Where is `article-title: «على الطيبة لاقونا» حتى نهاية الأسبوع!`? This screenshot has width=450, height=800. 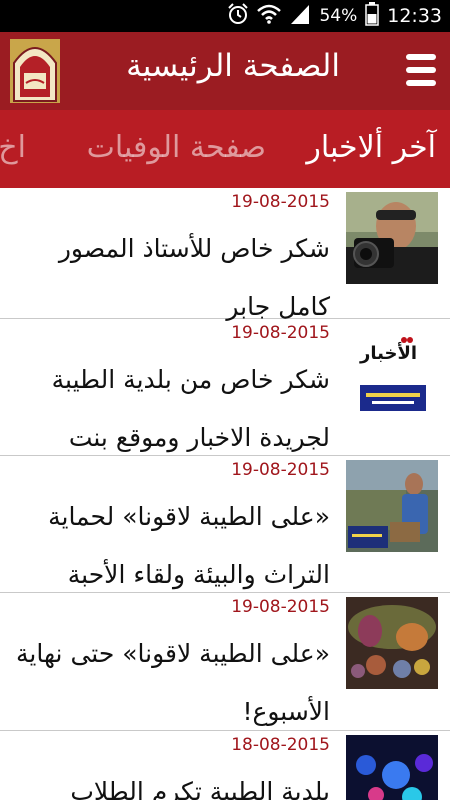 article-title: «على الطيبة لاقونا» حتى نهاية الأسبوع! is located at coordinates (173, 682).